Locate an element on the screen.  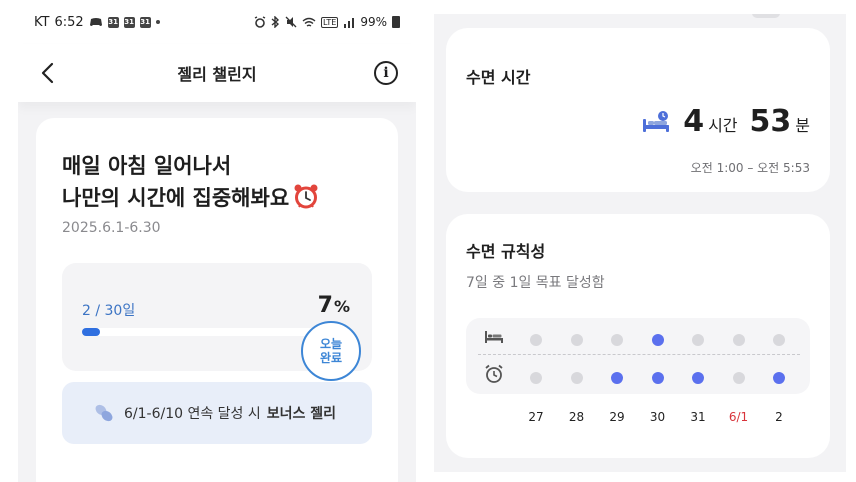
sleep-time-range: 오전 1:00 – 오전 5:53 is located at coordinates (750, 168).